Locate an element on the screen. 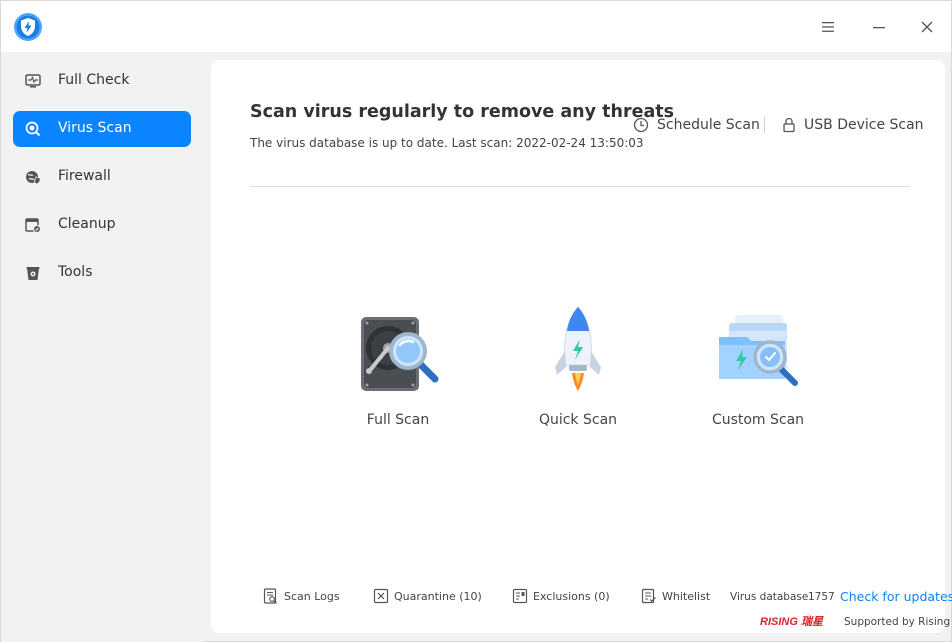  usb-scan-label: USB Device Scan is located at coordinates (864, 125).